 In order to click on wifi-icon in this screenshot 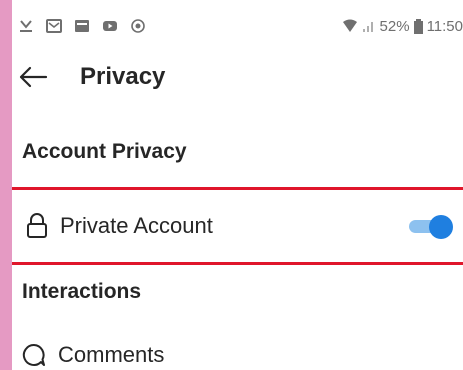, I will do `click(349, 25)`.